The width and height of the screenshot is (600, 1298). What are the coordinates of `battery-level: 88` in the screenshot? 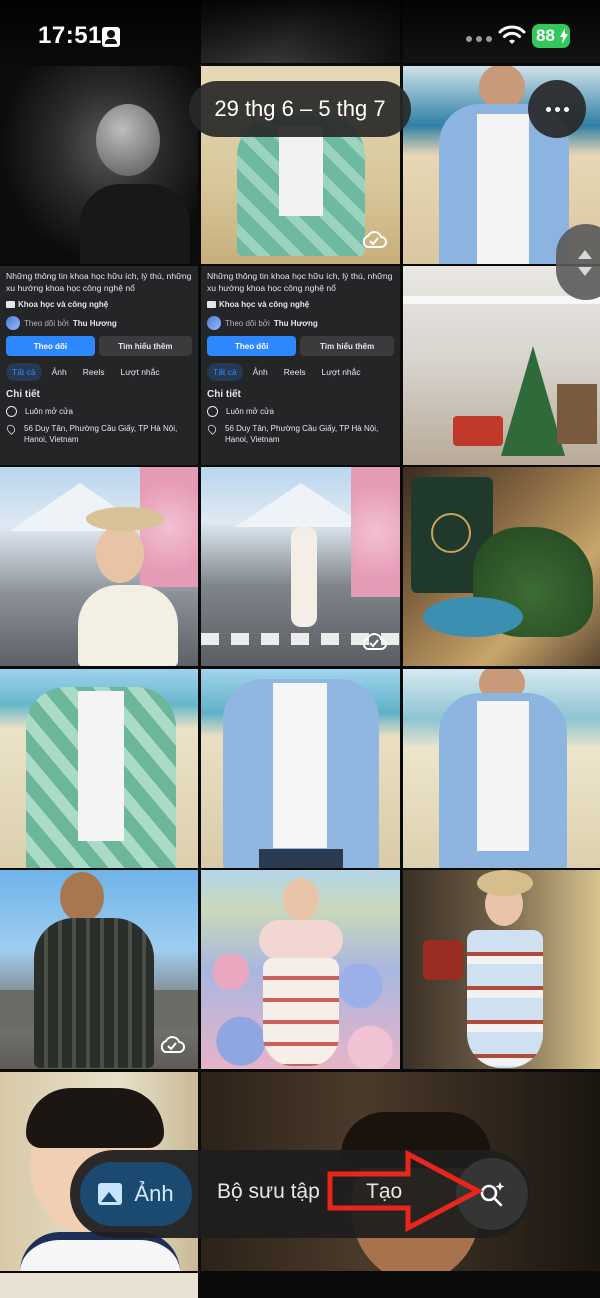 It's located at (545, 35).